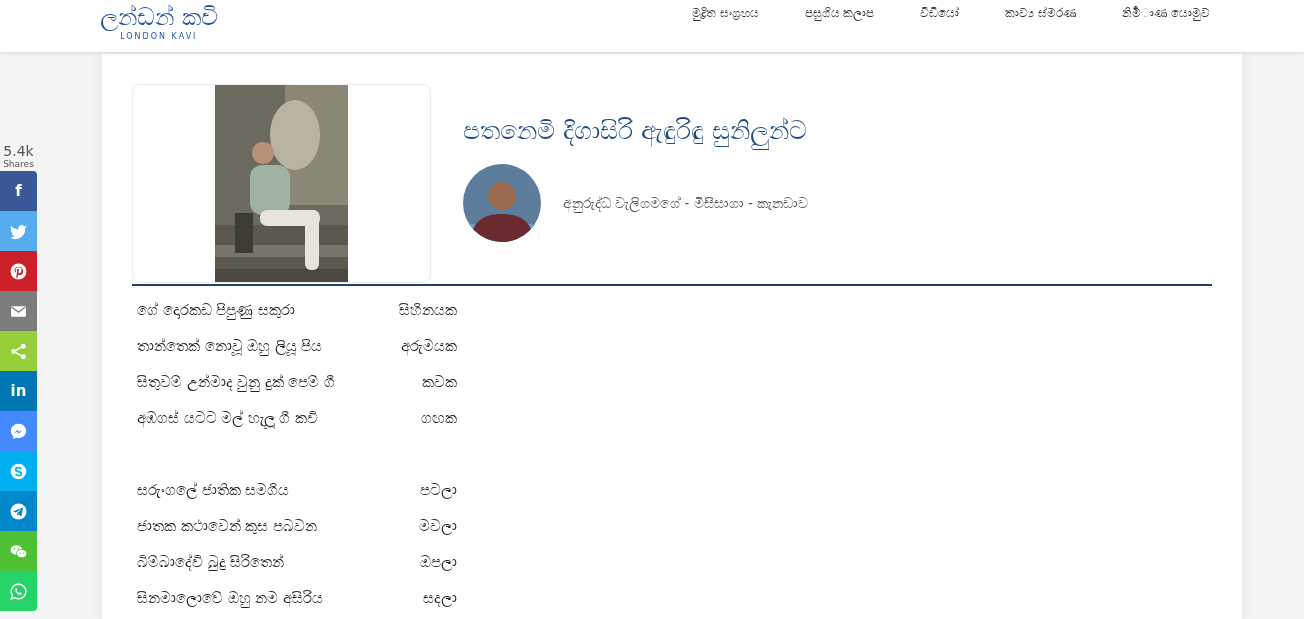  What do you see at coordinates (227, 526) in the screenshot?
I see `poem-line: ජාතක කථාවෙන් කුස පබවන` at bounding box center [227, 526].